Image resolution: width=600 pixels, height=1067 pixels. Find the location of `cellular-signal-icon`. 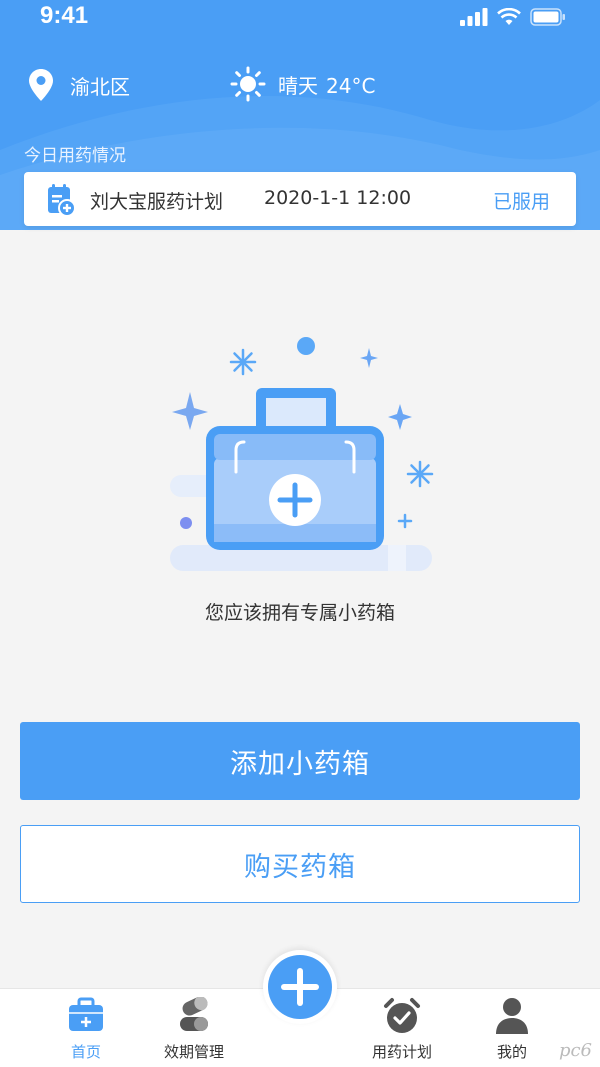

cellular-signal-icon is located at coordinates (474, 17).